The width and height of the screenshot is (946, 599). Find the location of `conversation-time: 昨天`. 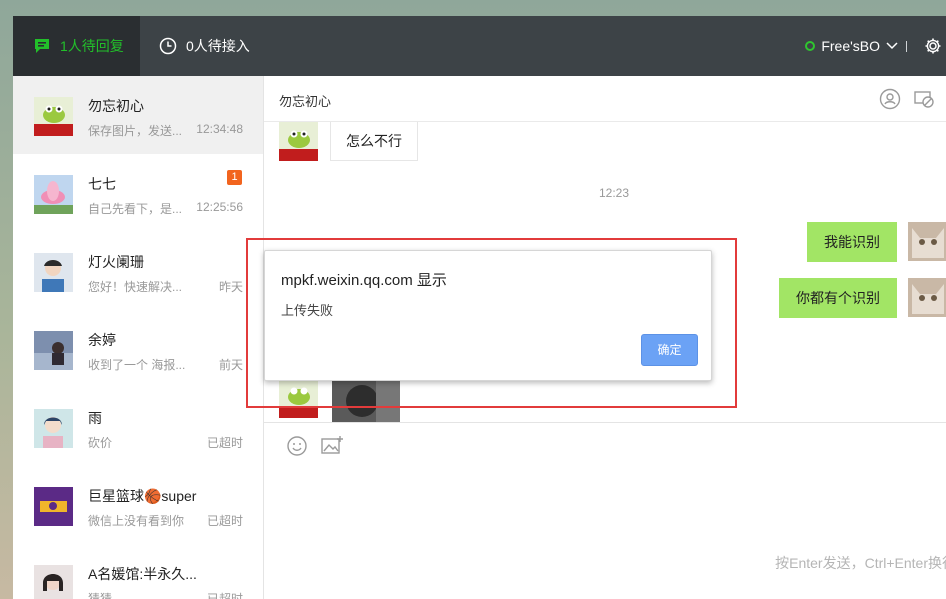

conversation-time: 昨天 is located at coordinates (230, 287).